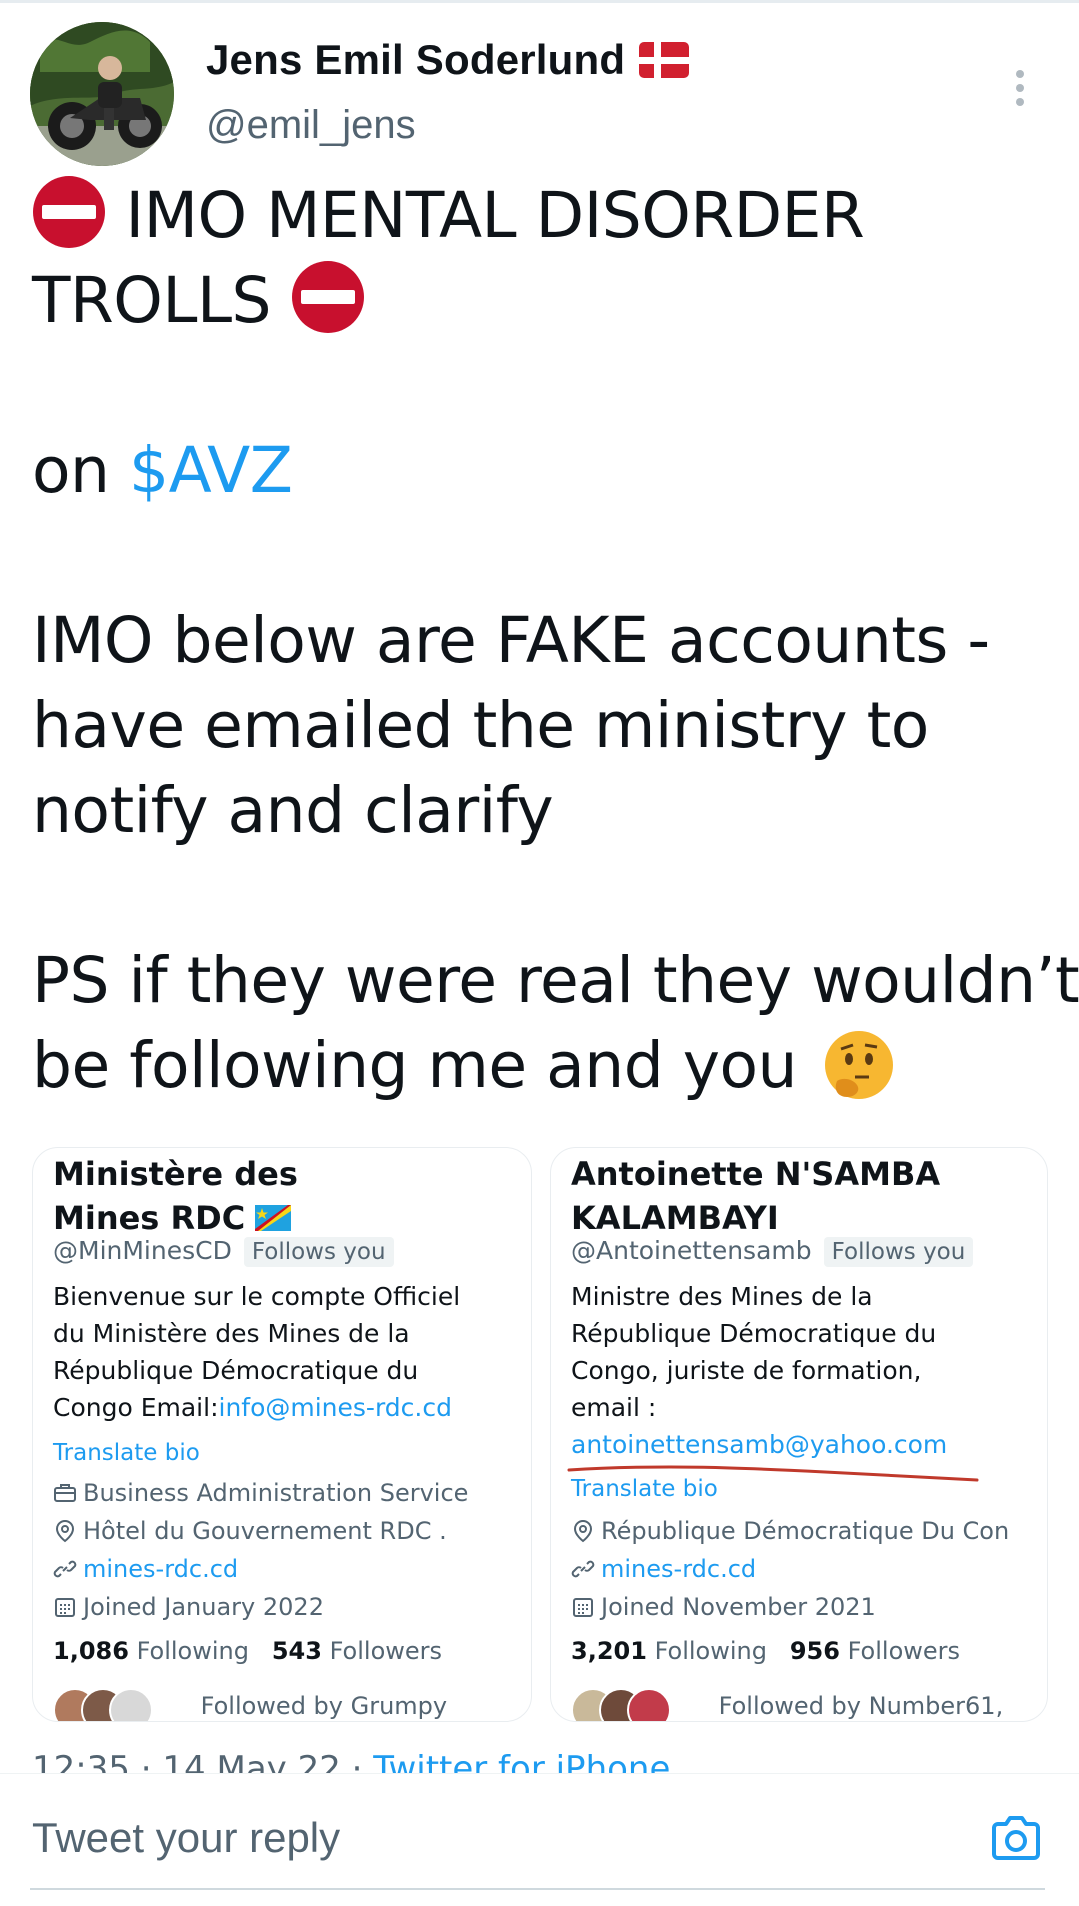 This screenshot has width=1079, height=1906. I want to click on card-name: Ministère des Mines RDC, so click(288, 1196).